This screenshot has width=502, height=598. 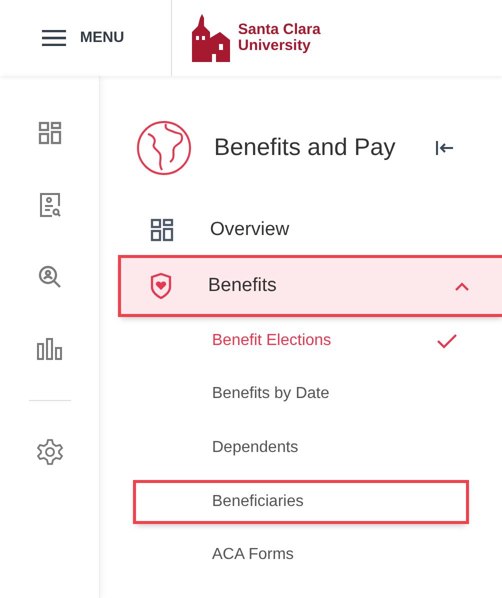 What do you see at coordinates (311, 286) in the screenshot?
I see `nav-item: Benefits` at bounding box center [311, 286].